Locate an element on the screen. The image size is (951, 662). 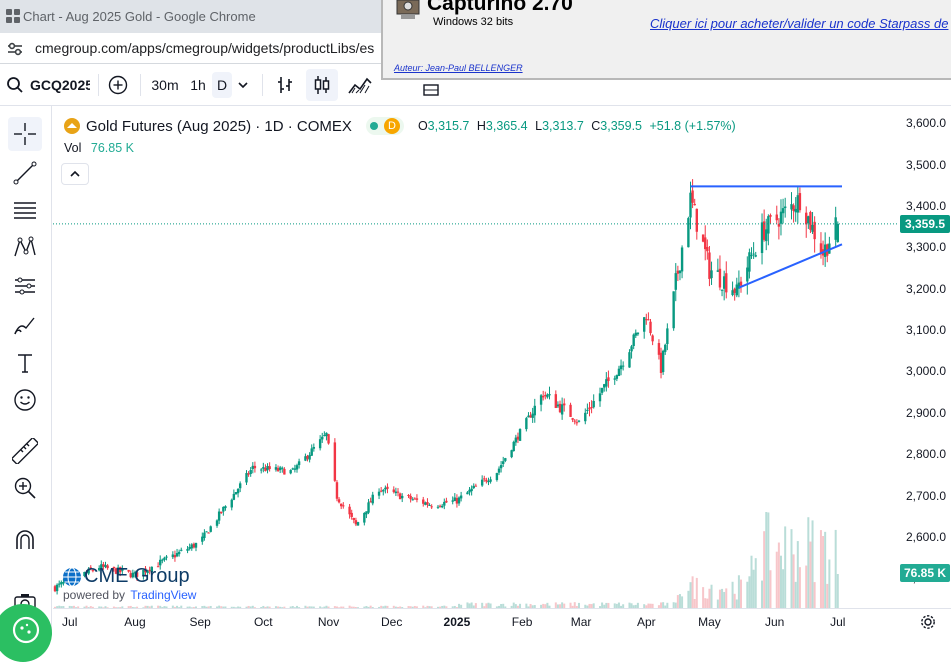
symbol-search: GCQ2025 is located at coordinates (50, 85).